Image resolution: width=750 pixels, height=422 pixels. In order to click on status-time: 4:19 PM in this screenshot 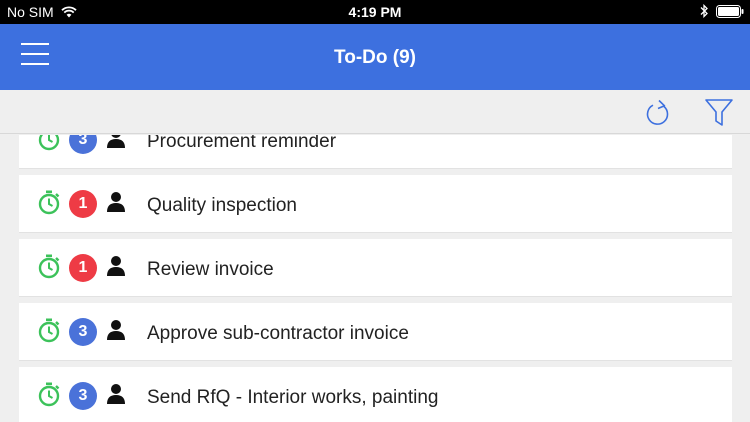, I will do `click(375, 12)`.